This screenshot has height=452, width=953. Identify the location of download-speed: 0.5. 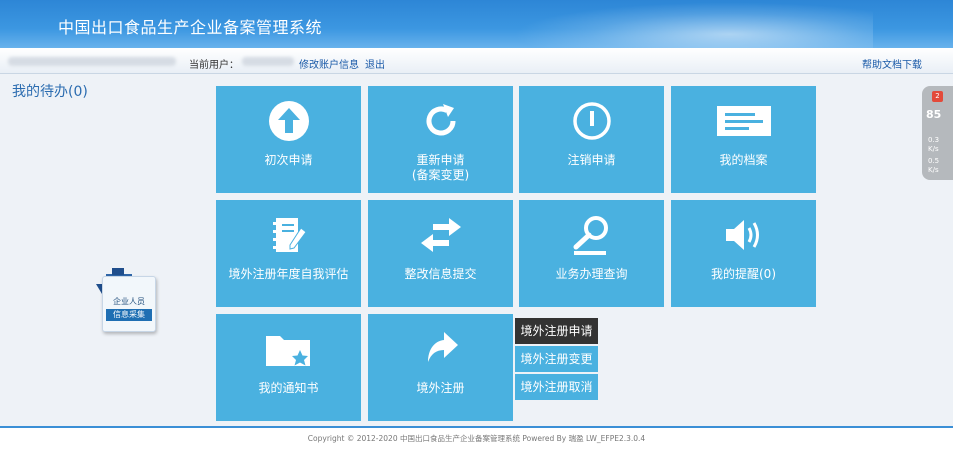
(934, 161).